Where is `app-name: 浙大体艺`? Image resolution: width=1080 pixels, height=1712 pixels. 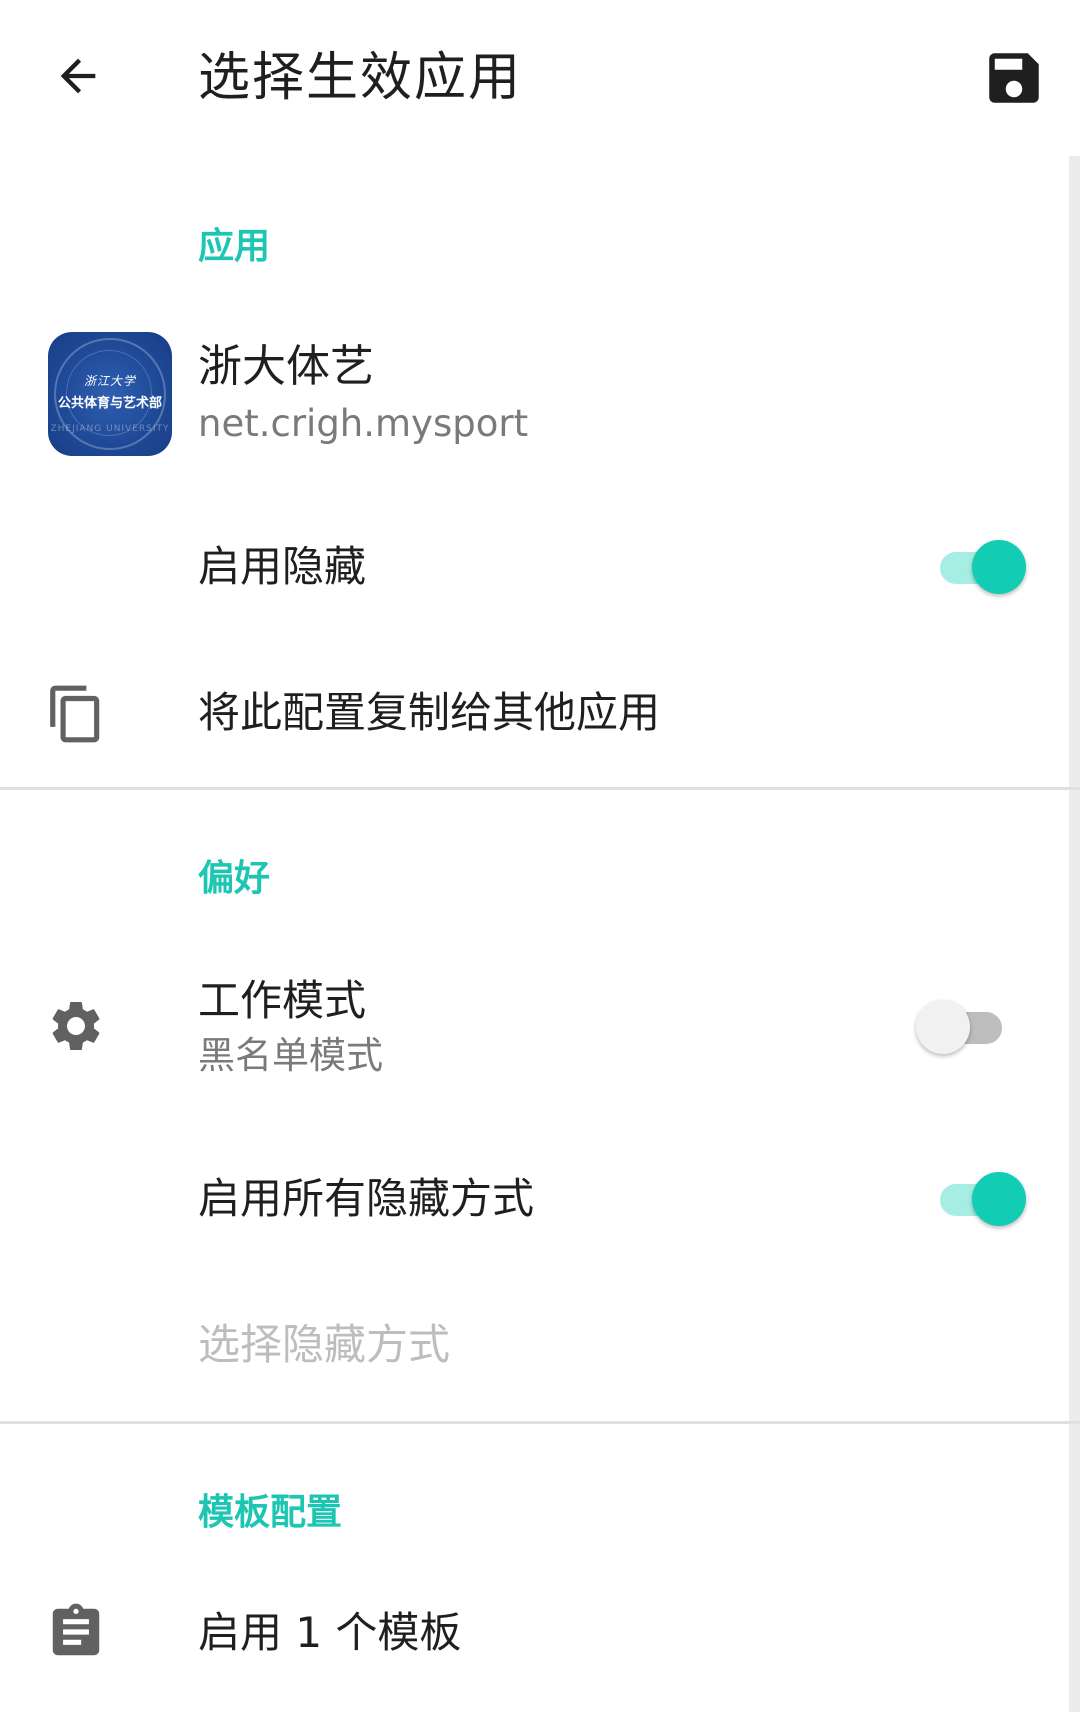
app-name: 浙大体艺 is located at coordinates (286, 366).